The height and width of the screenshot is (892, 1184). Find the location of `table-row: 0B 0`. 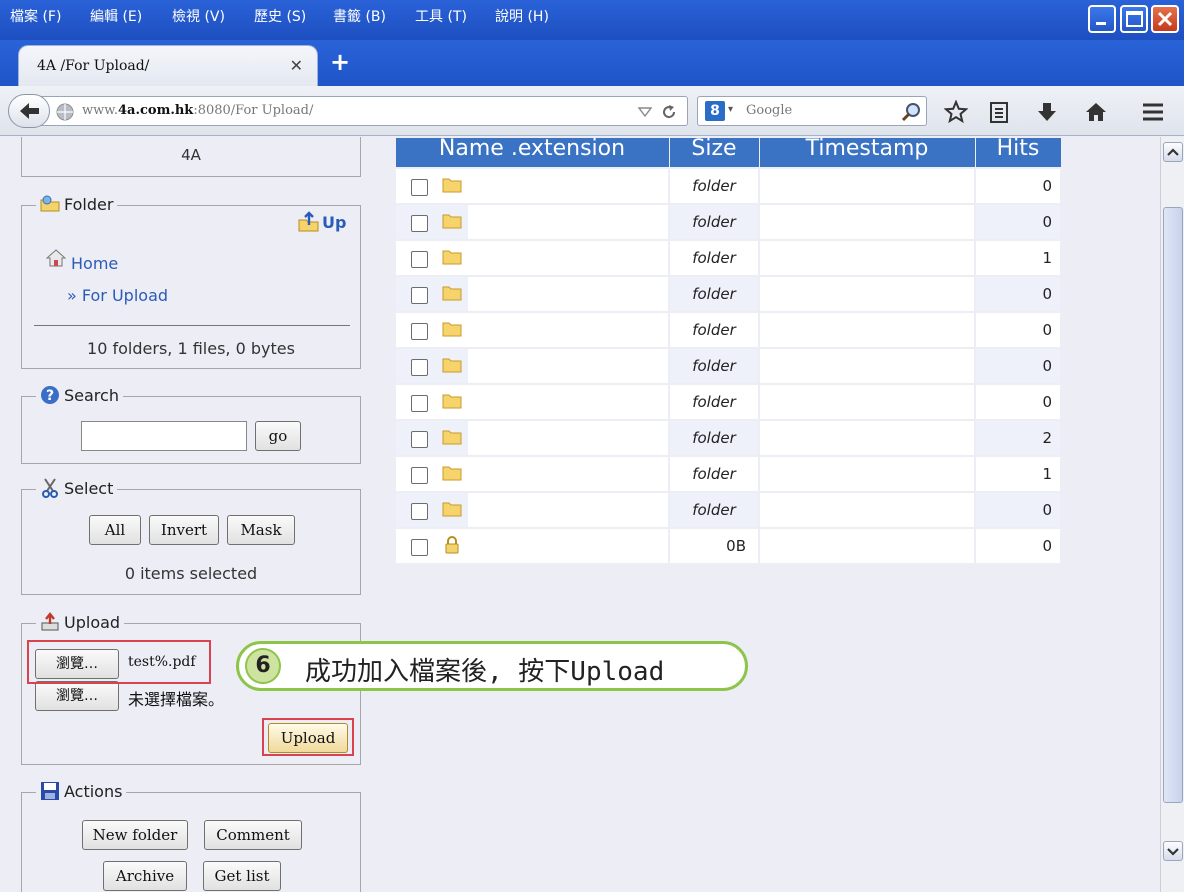

table-row: 0B 0 is located at coordinates (728, 545).